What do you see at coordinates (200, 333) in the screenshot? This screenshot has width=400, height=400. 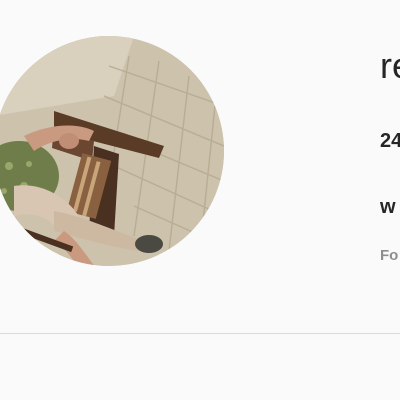 I see `profile-divider` at bounding box center [200, 333].